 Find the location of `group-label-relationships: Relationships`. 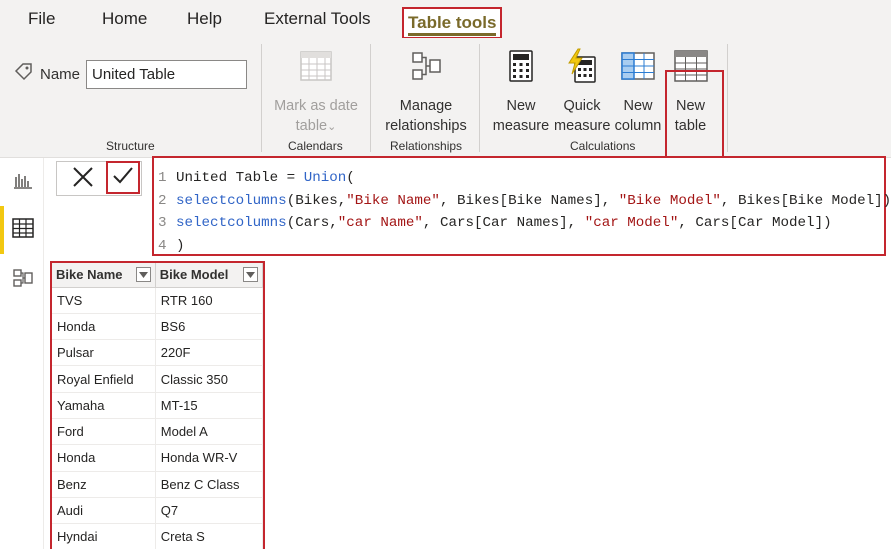

group-label-relationships: Relationships is located at coordinates (426, 146).